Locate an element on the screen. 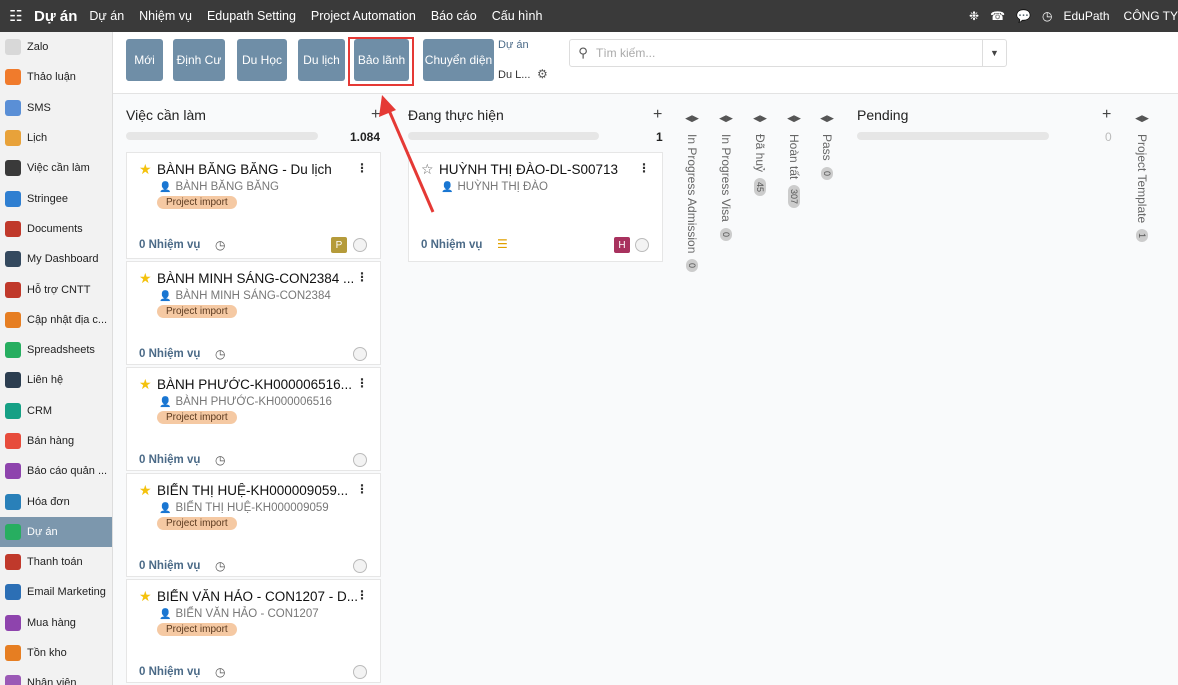 This screenshot has width=1178, height=685. arrow-line is located at coordinates (410, 160).